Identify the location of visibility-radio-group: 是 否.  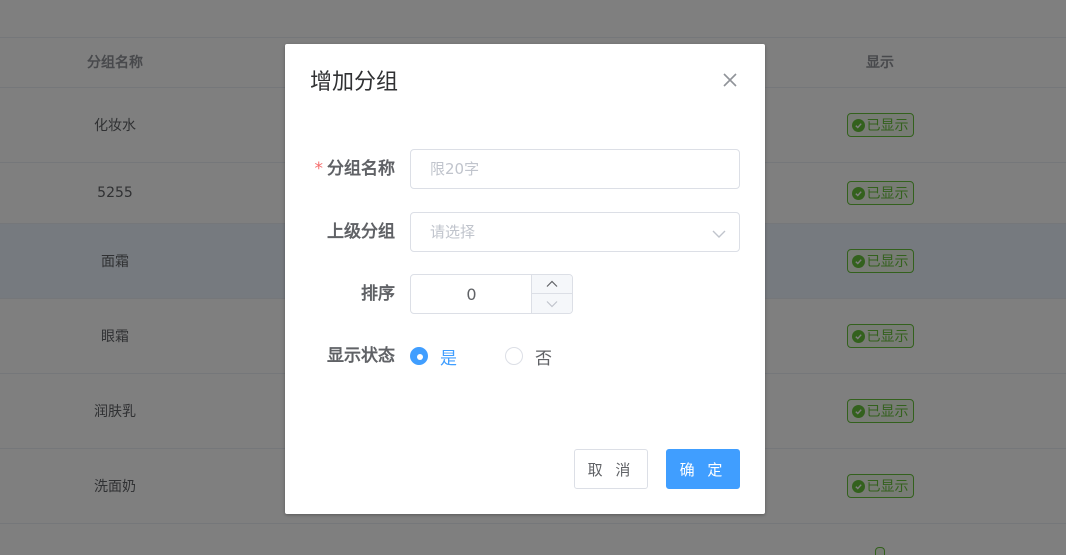
(505, 356).